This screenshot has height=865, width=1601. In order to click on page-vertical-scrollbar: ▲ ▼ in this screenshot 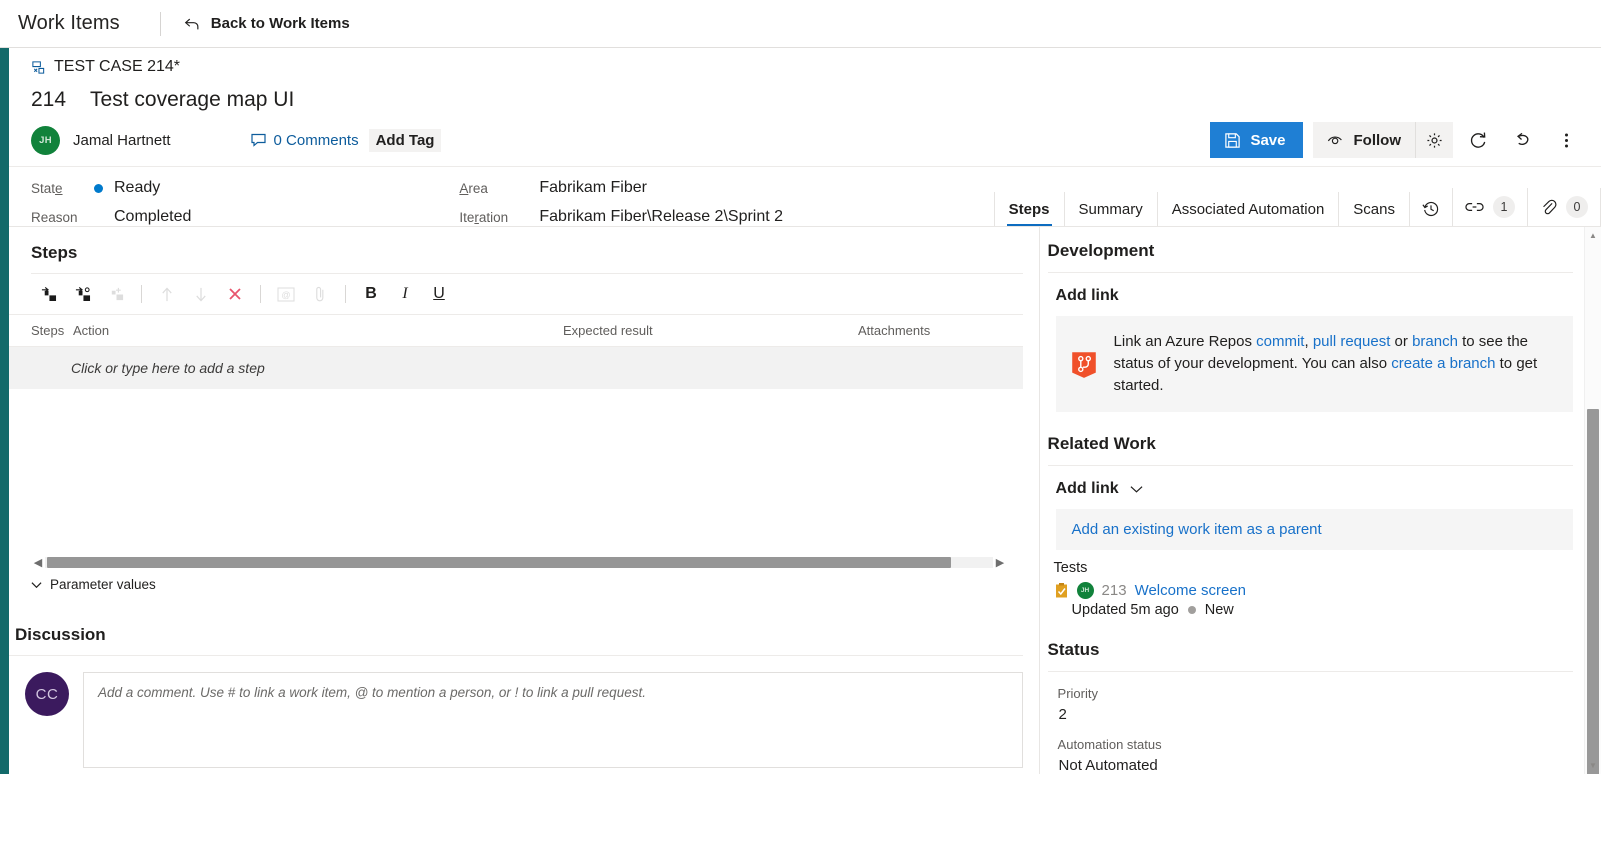, I will do `click(1592, 501)`.